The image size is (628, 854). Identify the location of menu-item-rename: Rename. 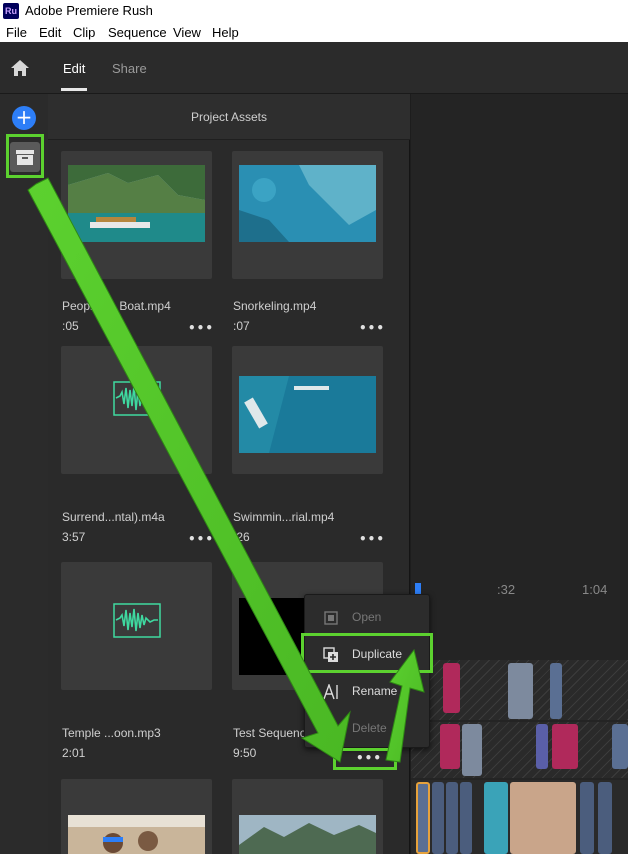
(368, 691).